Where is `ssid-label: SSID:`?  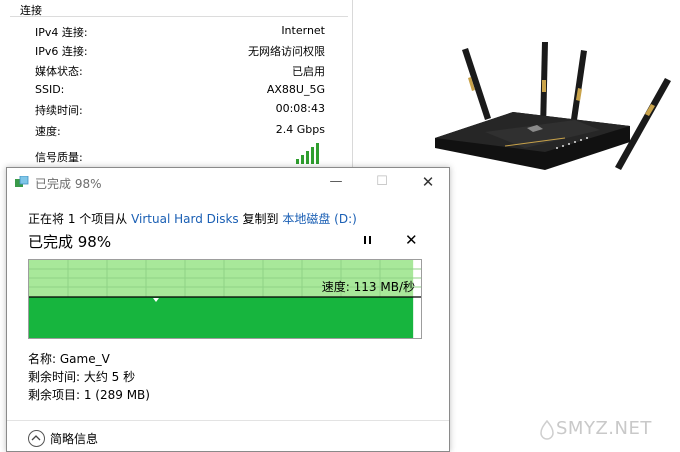
ssid-label: SSID: is located at coordinates (50, 89).